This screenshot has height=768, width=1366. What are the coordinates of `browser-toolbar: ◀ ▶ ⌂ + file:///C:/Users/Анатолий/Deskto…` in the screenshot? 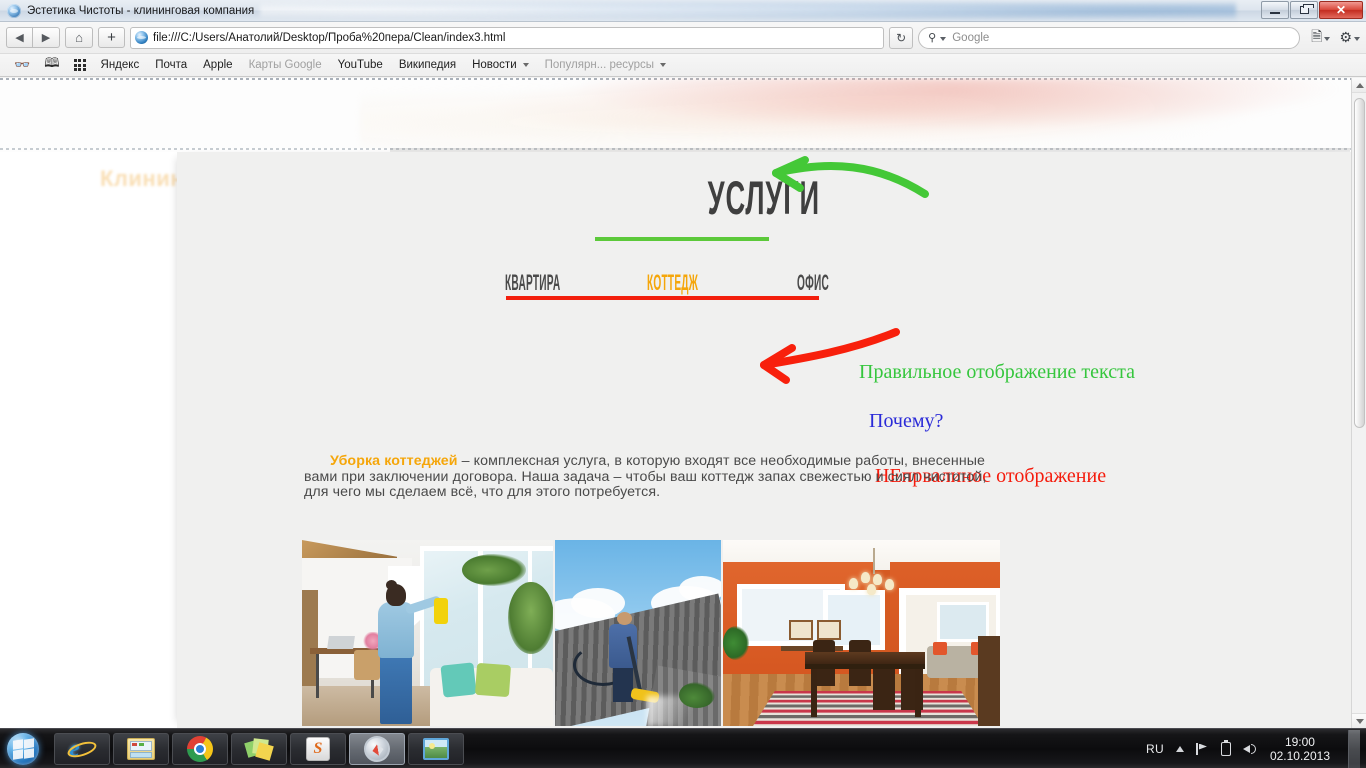 It's located at (683, 38).